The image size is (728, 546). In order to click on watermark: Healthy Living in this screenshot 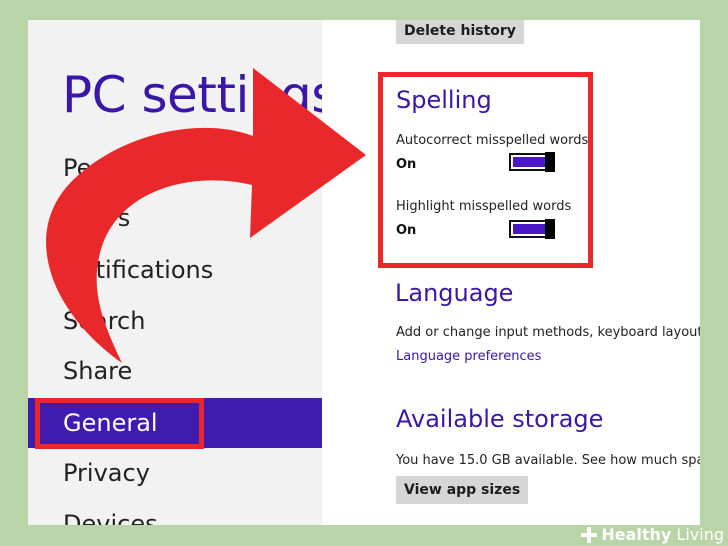, I will do `click(652, 534)`.